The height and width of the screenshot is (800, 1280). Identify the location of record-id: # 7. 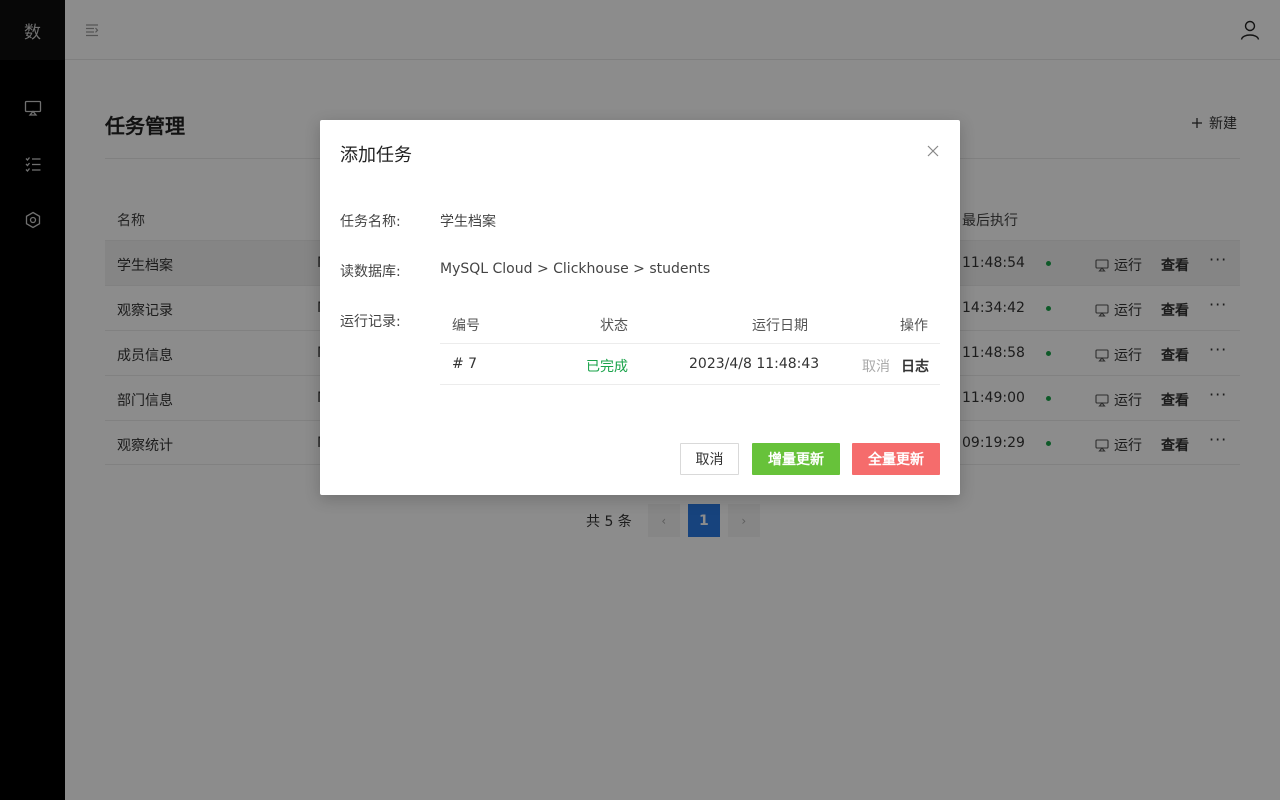
(465, 364).